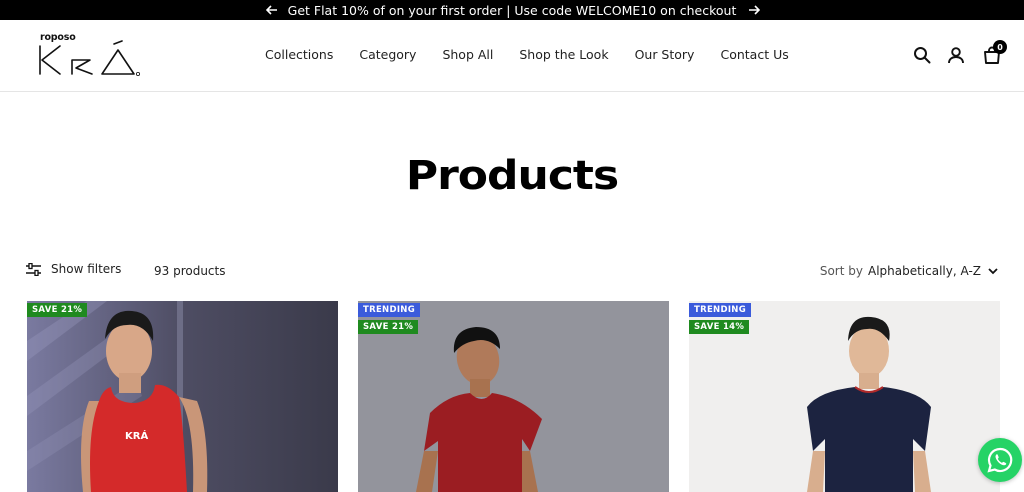  I want to click on cart-icon: 0, so click(994, 53).